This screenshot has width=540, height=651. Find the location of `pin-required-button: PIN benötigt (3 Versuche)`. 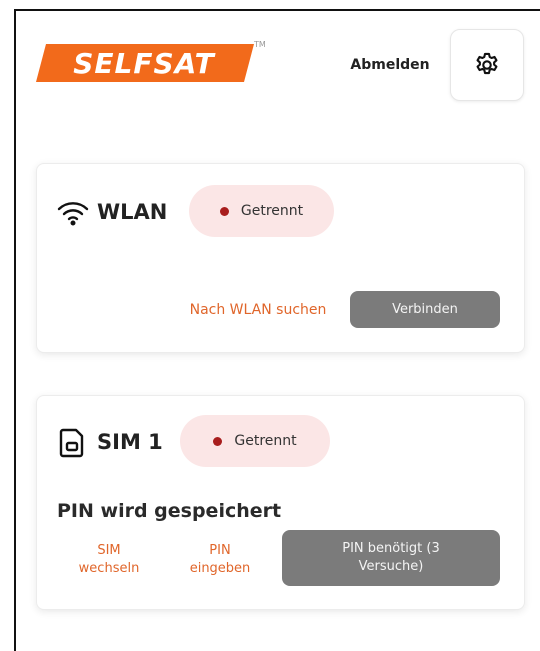

pin-required-button: PIN benötigt (3 Versuche) is located at coordinates (391, 558).